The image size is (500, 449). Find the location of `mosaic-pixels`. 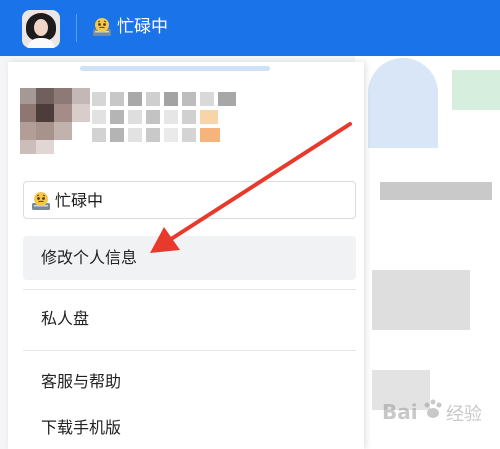

mosaic-pixels is located at coordinates (128, 121).